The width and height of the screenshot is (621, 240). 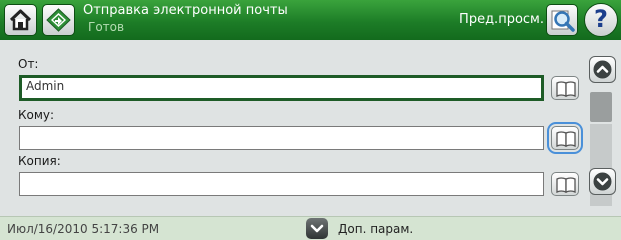 I want to click on datetime-display: Июл/16/2010 5:17:36 PM, so click(x=83, y=229).